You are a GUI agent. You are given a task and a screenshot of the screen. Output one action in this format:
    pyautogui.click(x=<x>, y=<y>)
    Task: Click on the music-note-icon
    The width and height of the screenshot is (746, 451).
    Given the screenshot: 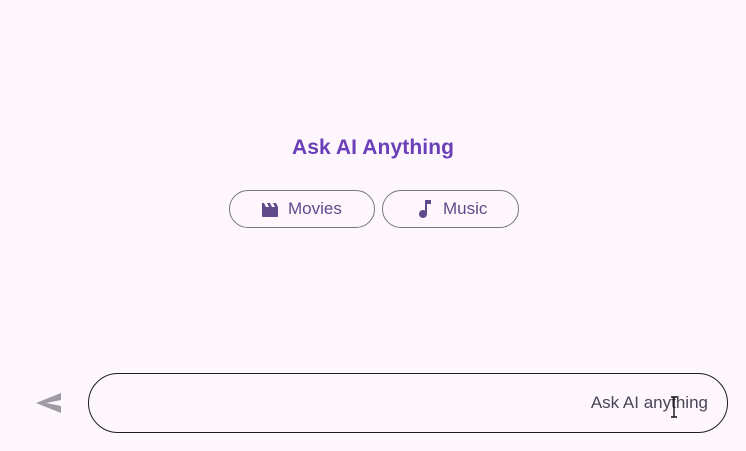 What is the action you would take?
    pyautogui.click(x=425, y=209)
    